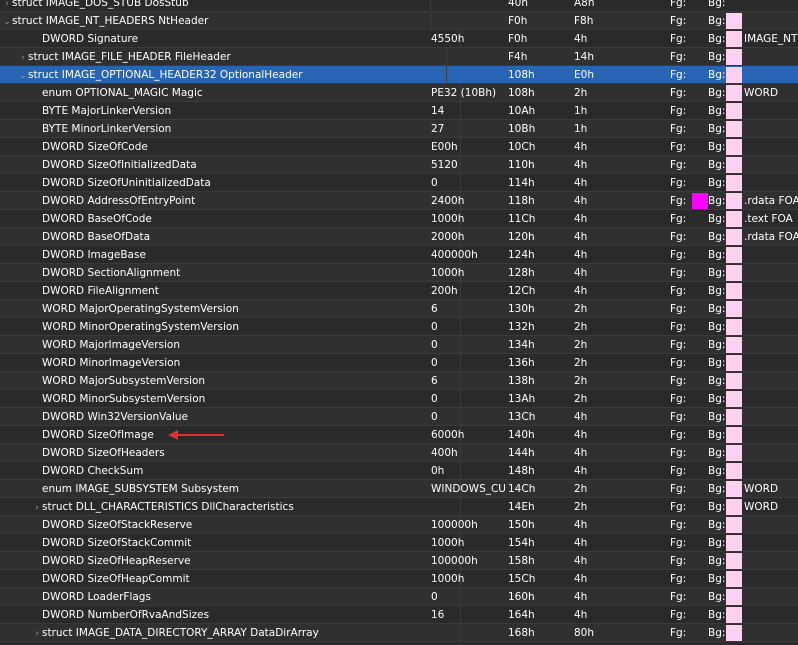 This screenshot has height=645, width=798. What do you see at coordinates (399, 543) in the screenshot?
I see `table-row: DWORD SizeOfStackCommit 1000h 154h 4h Fg: Bg:` at bounding box center [399, 543].